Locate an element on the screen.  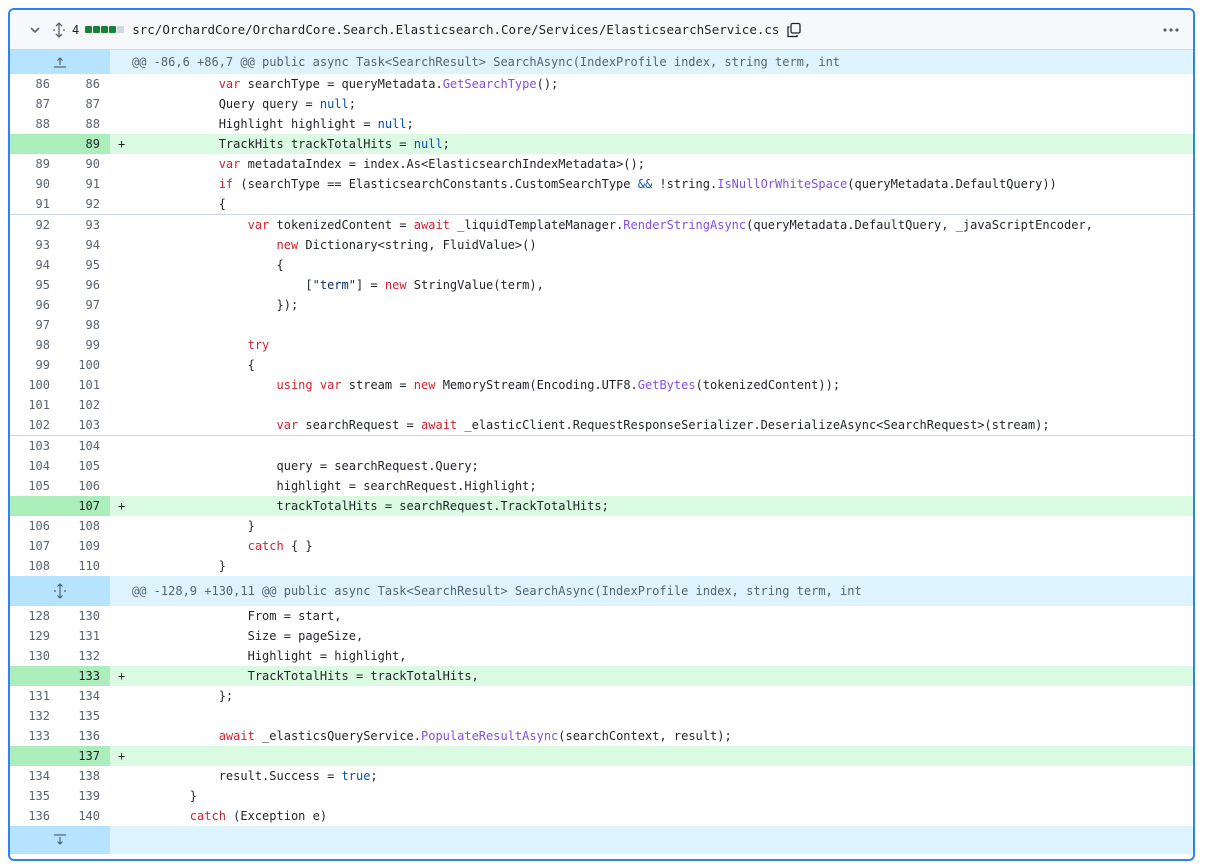
old-line-number: 135 is located at coordinates (35, 796).